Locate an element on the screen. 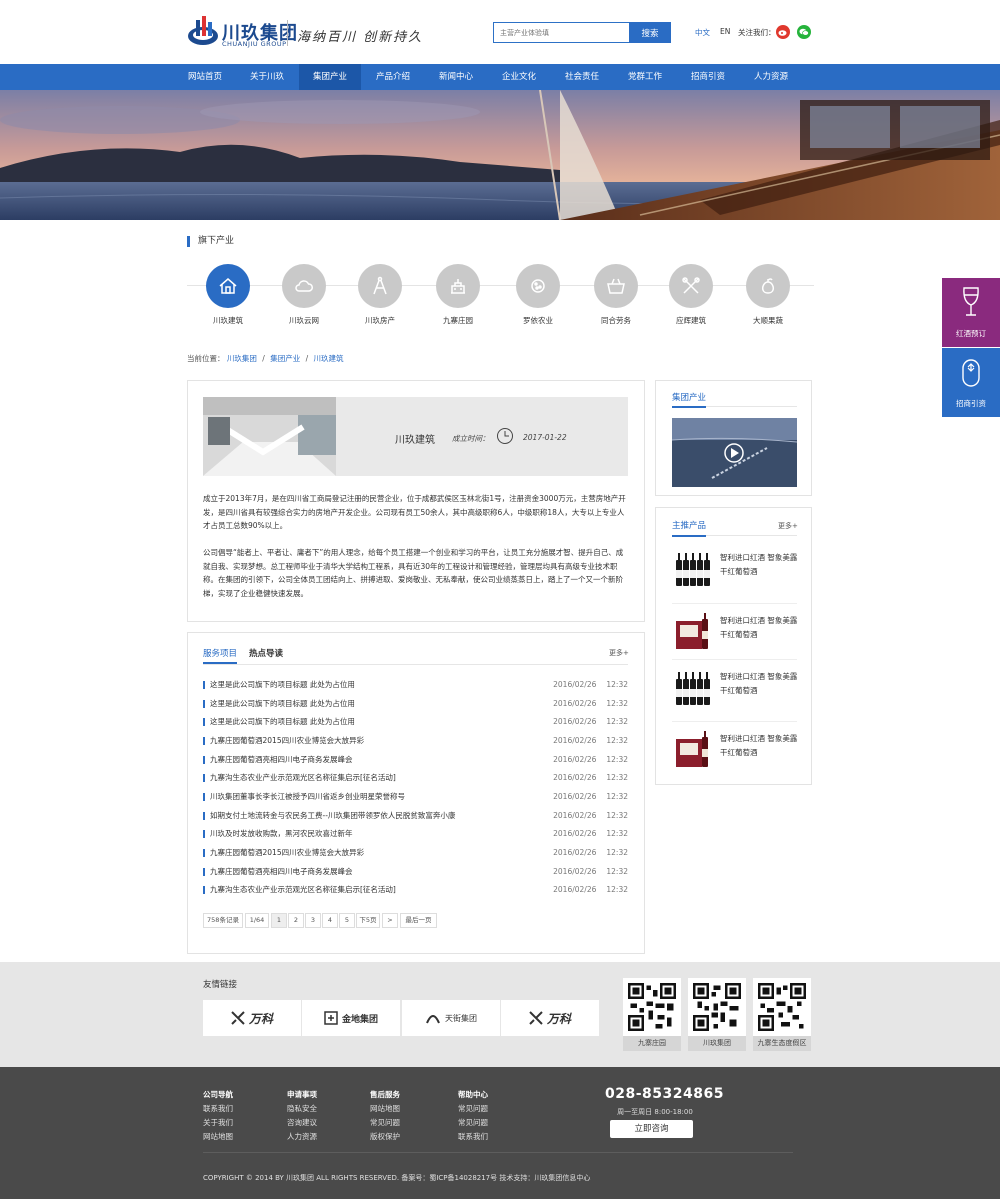 This screenshot has width=1000, height=1199. industry-item: 川玖云网 is located at coordinates (304, 295).